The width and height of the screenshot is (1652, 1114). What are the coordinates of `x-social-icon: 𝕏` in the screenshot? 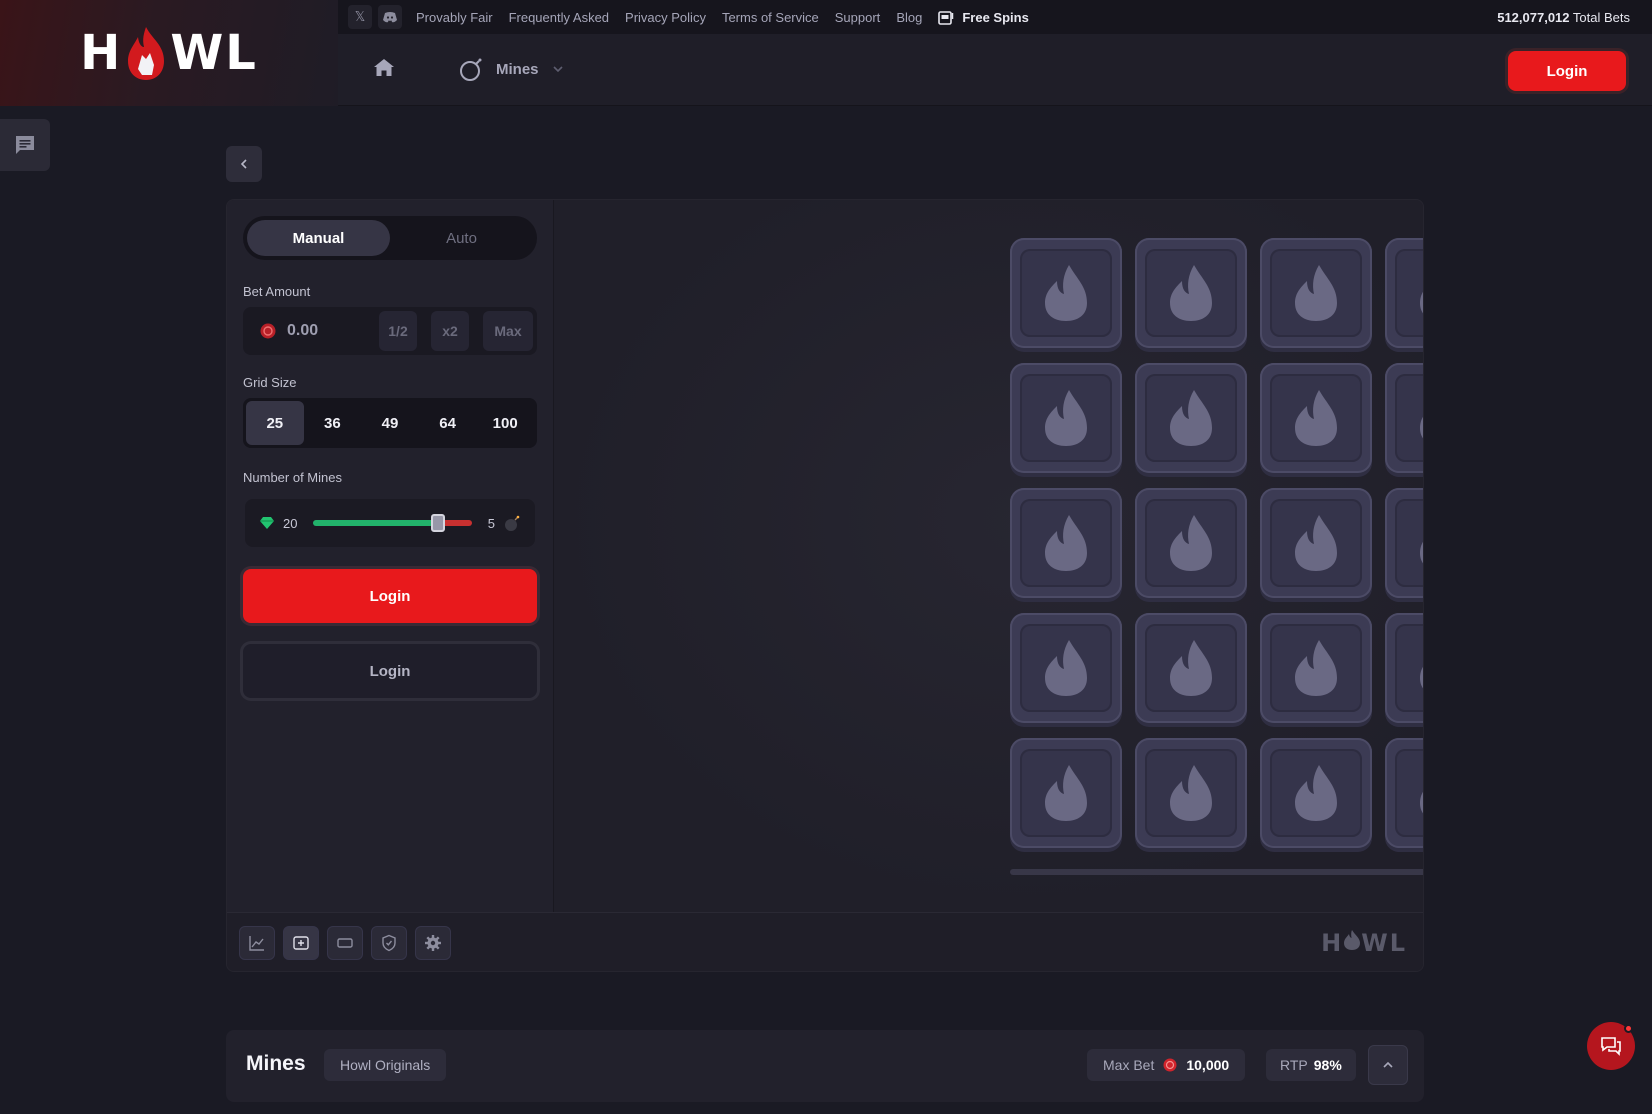 It's located at (360, 17).